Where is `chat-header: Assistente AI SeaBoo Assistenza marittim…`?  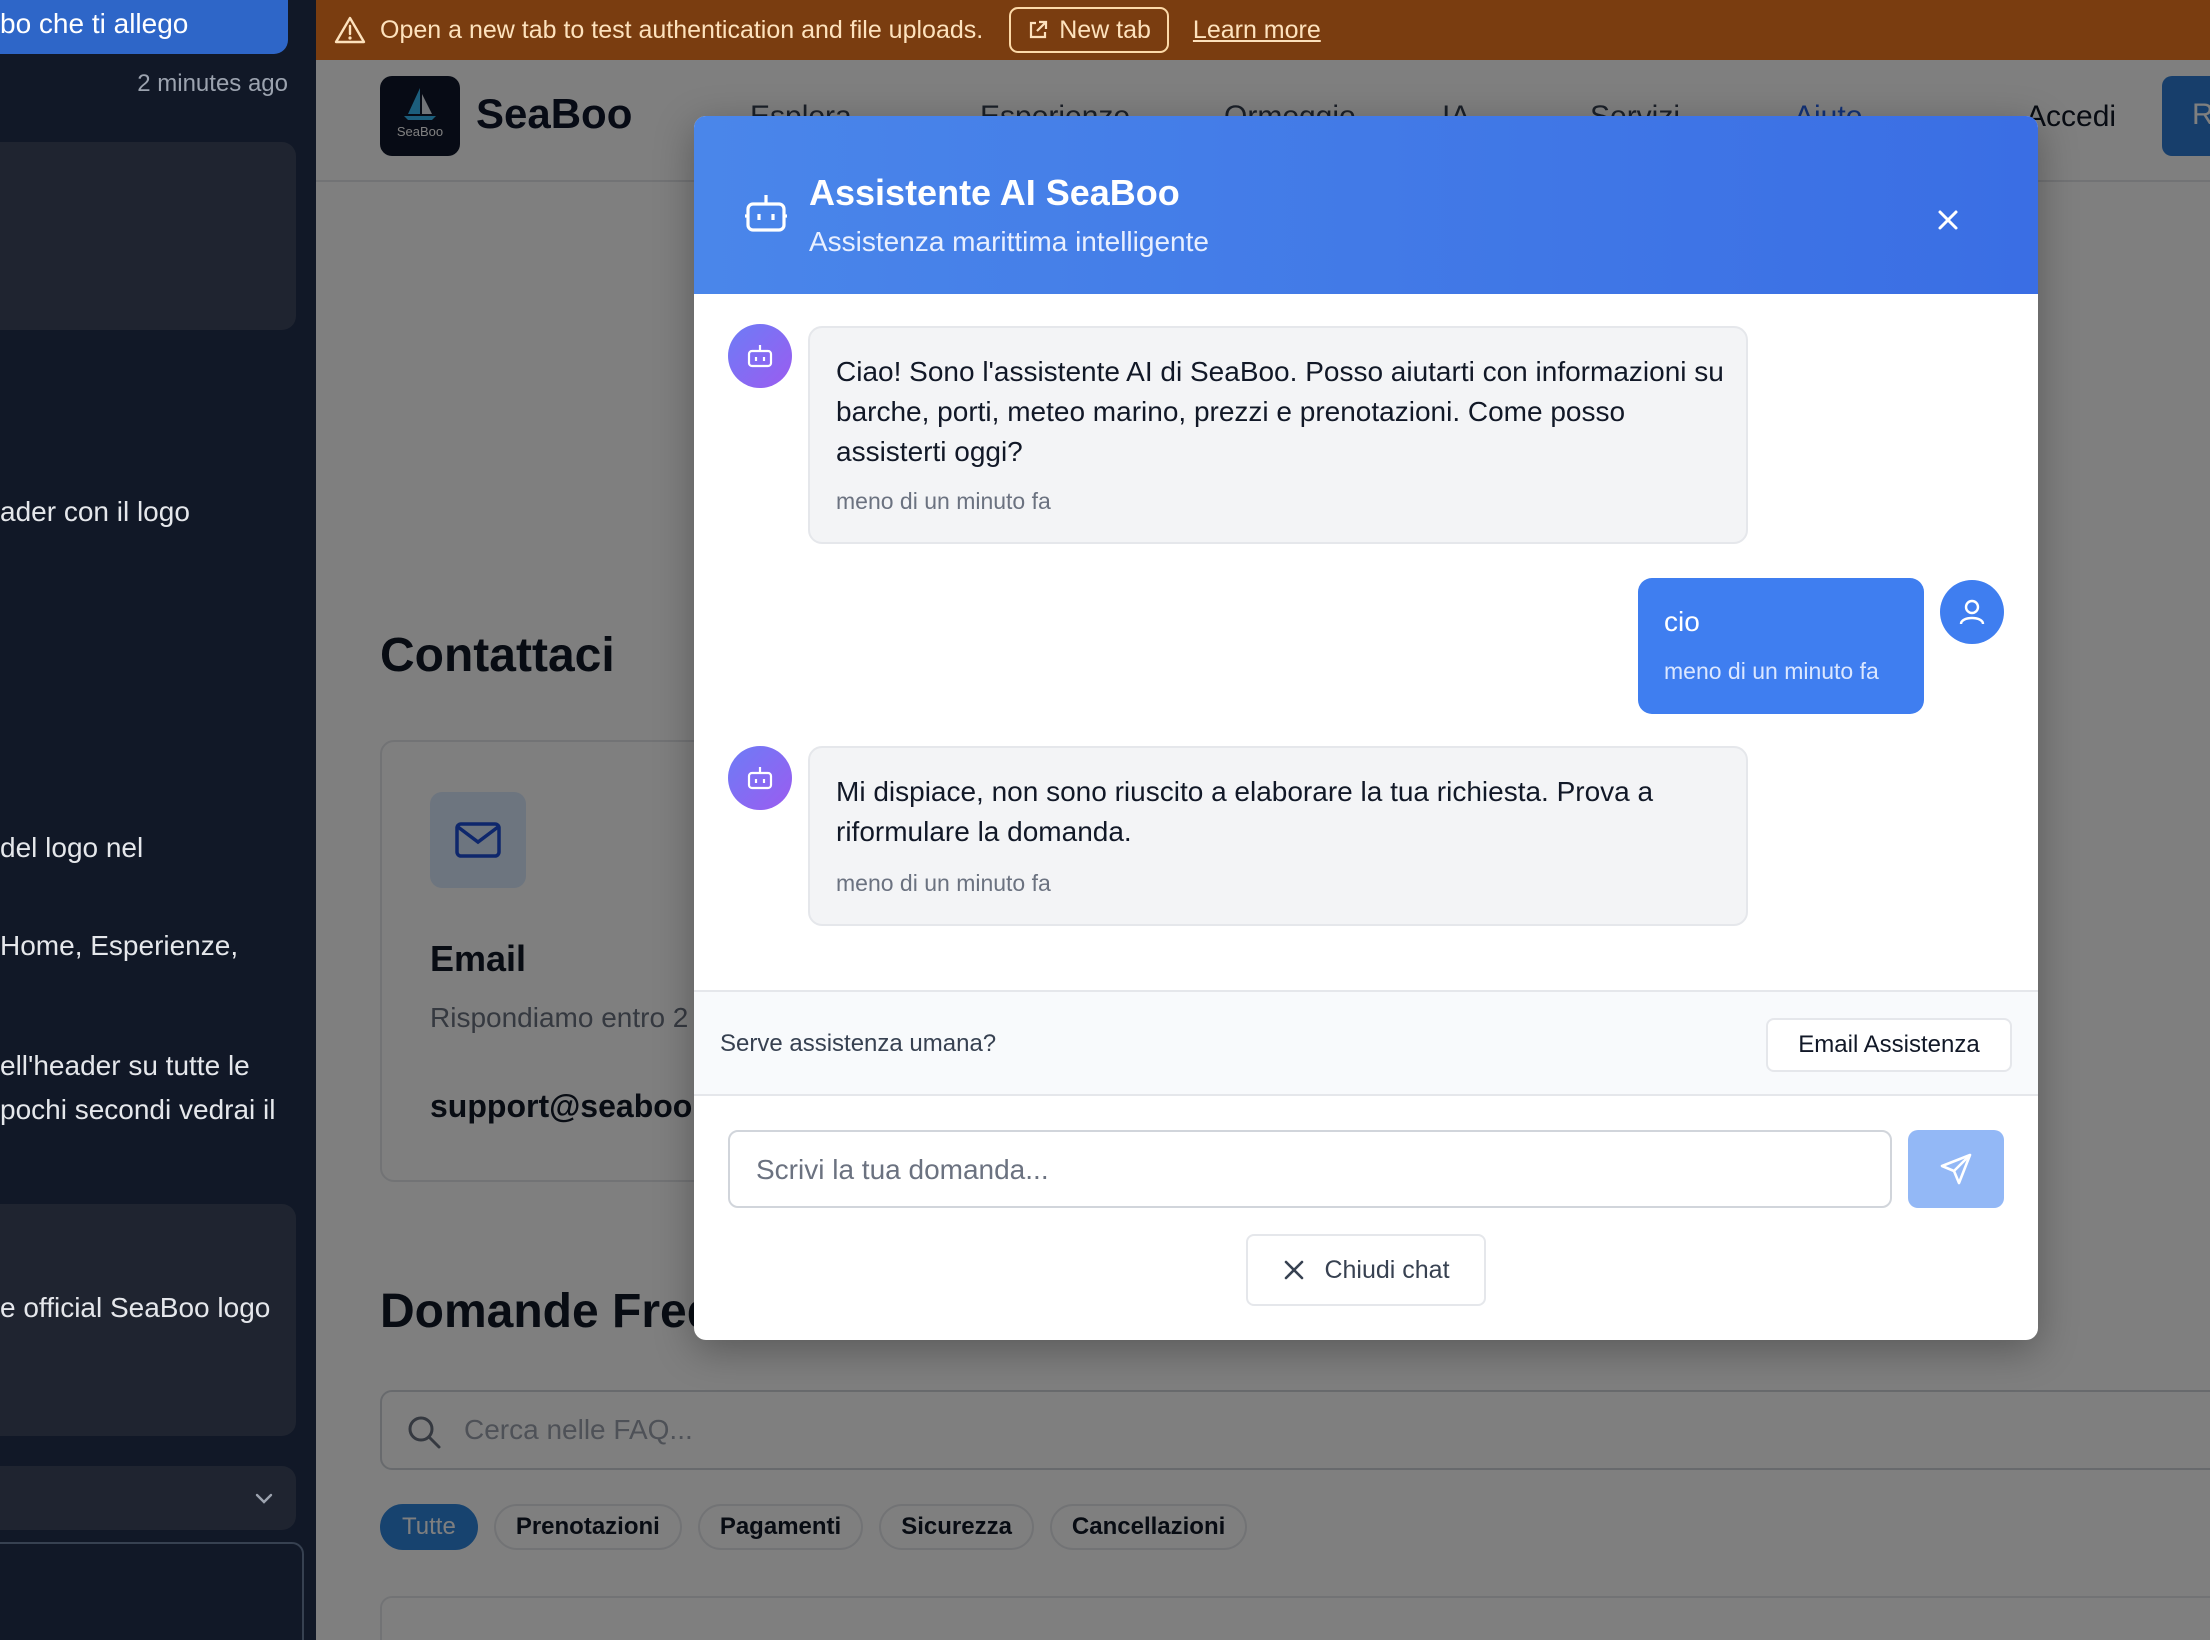
chat-header: Assistente AI SeaBoo Assistenza marittim… is located at coordinates (1366, 205).